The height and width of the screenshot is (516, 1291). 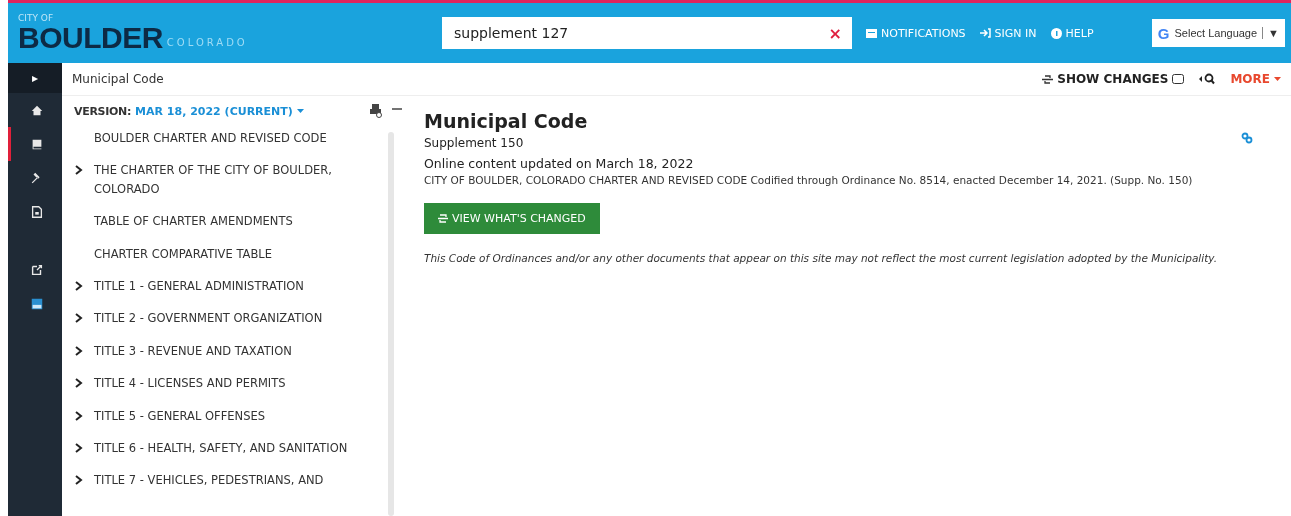 What do you see at coordinates (219, 138) in the screenshot?
I see `tree-item: BOULDER CHARTER AND REVISED CODE` at bounding box center [219, 138].